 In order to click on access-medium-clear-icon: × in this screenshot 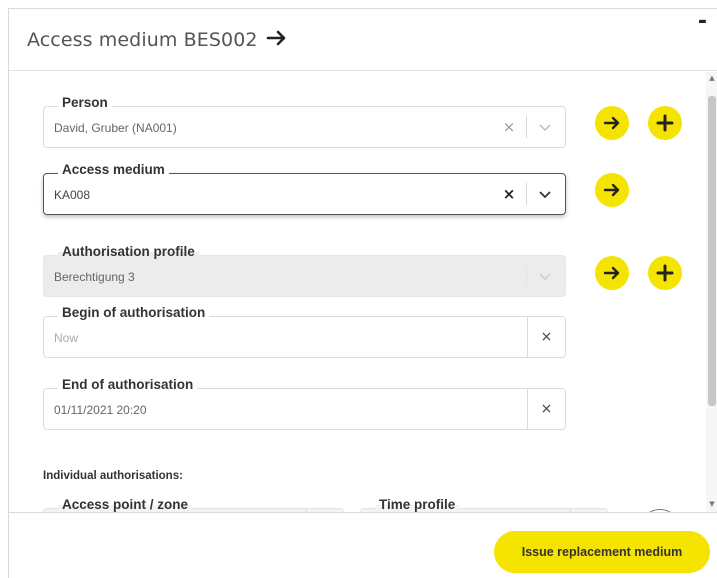, I will do `click(509, 194)`.